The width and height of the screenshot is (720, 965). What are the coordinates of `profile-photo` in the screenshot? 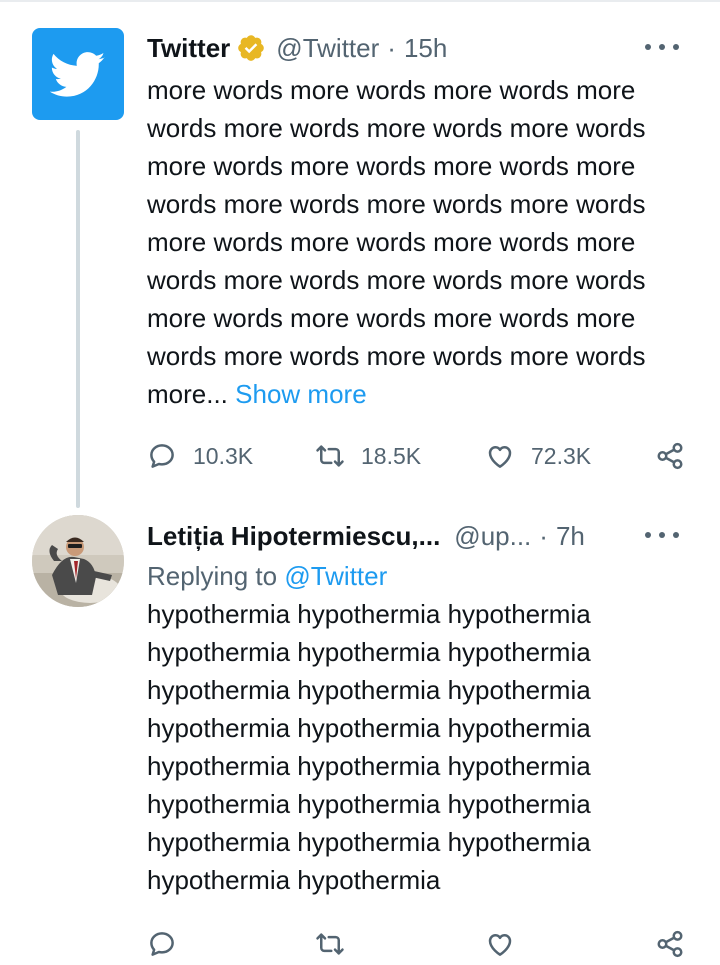 It's located at (78, 561).